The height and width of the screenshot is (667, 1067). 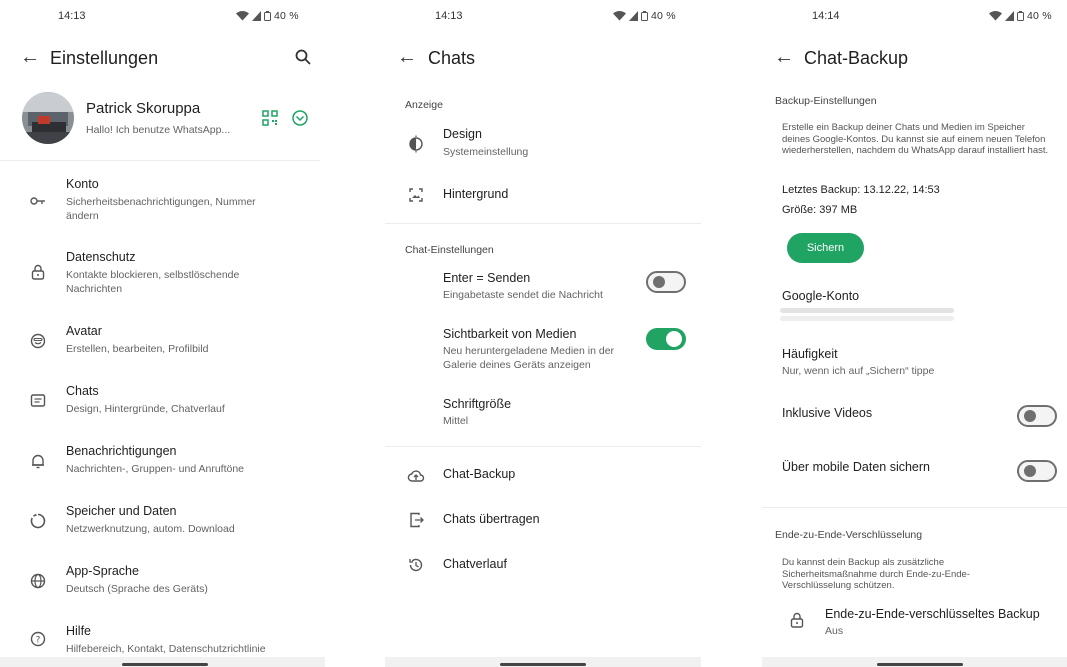 What do you see at coordinates (416, 144) in the screenshot?
I see `theme-icon` at bounding box center [416, 144].